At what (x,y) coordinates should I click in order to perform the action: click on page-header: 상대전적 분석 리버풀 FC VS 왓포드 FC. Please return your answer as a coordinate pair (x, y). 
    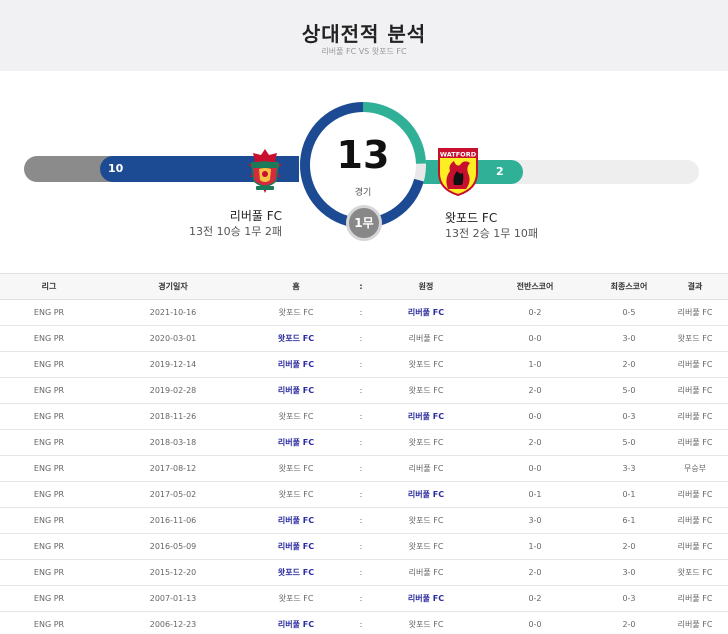
    Looking at the image, I should click on (364, 35).